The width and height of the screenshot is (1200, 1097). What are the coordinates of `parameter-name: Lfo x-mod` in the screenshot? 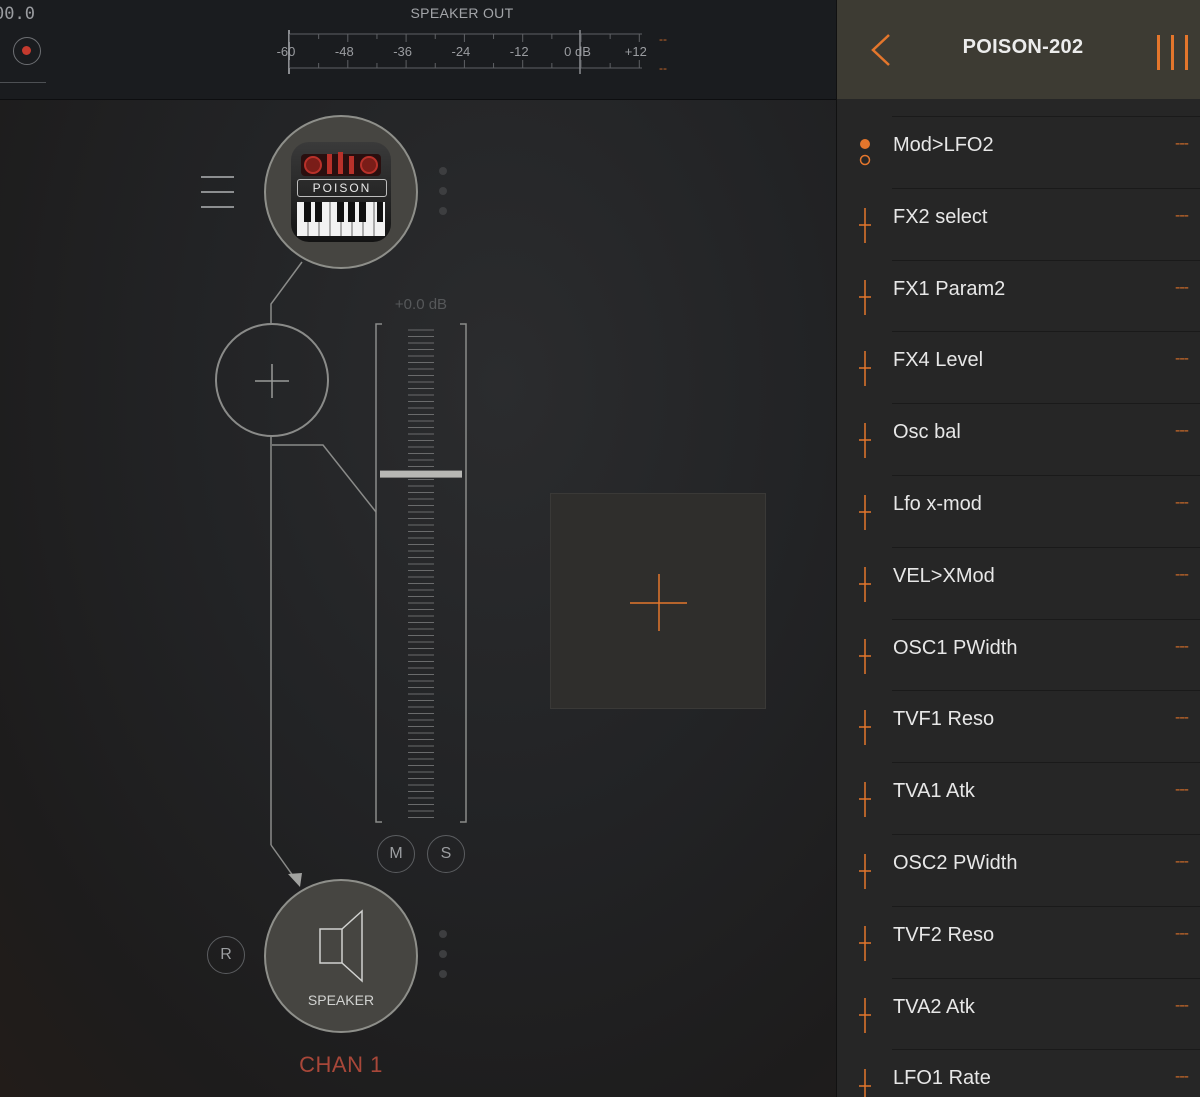 It's located at (937, 503).